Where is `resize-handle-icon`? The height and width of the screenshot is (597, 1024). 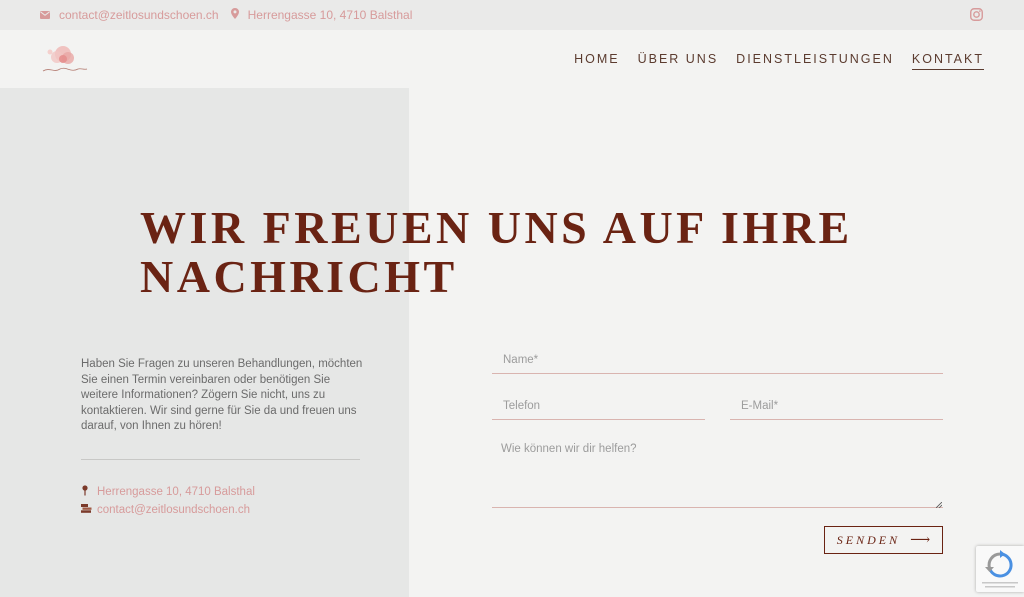
resize-handle-icon is located at coordinates (939, 504).